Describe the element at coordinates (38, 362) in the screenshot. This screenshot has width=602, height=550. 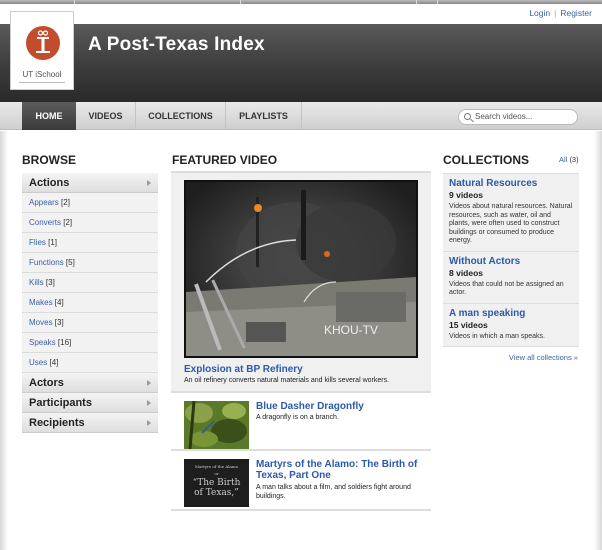
I see `action-label: Uses` at that location.